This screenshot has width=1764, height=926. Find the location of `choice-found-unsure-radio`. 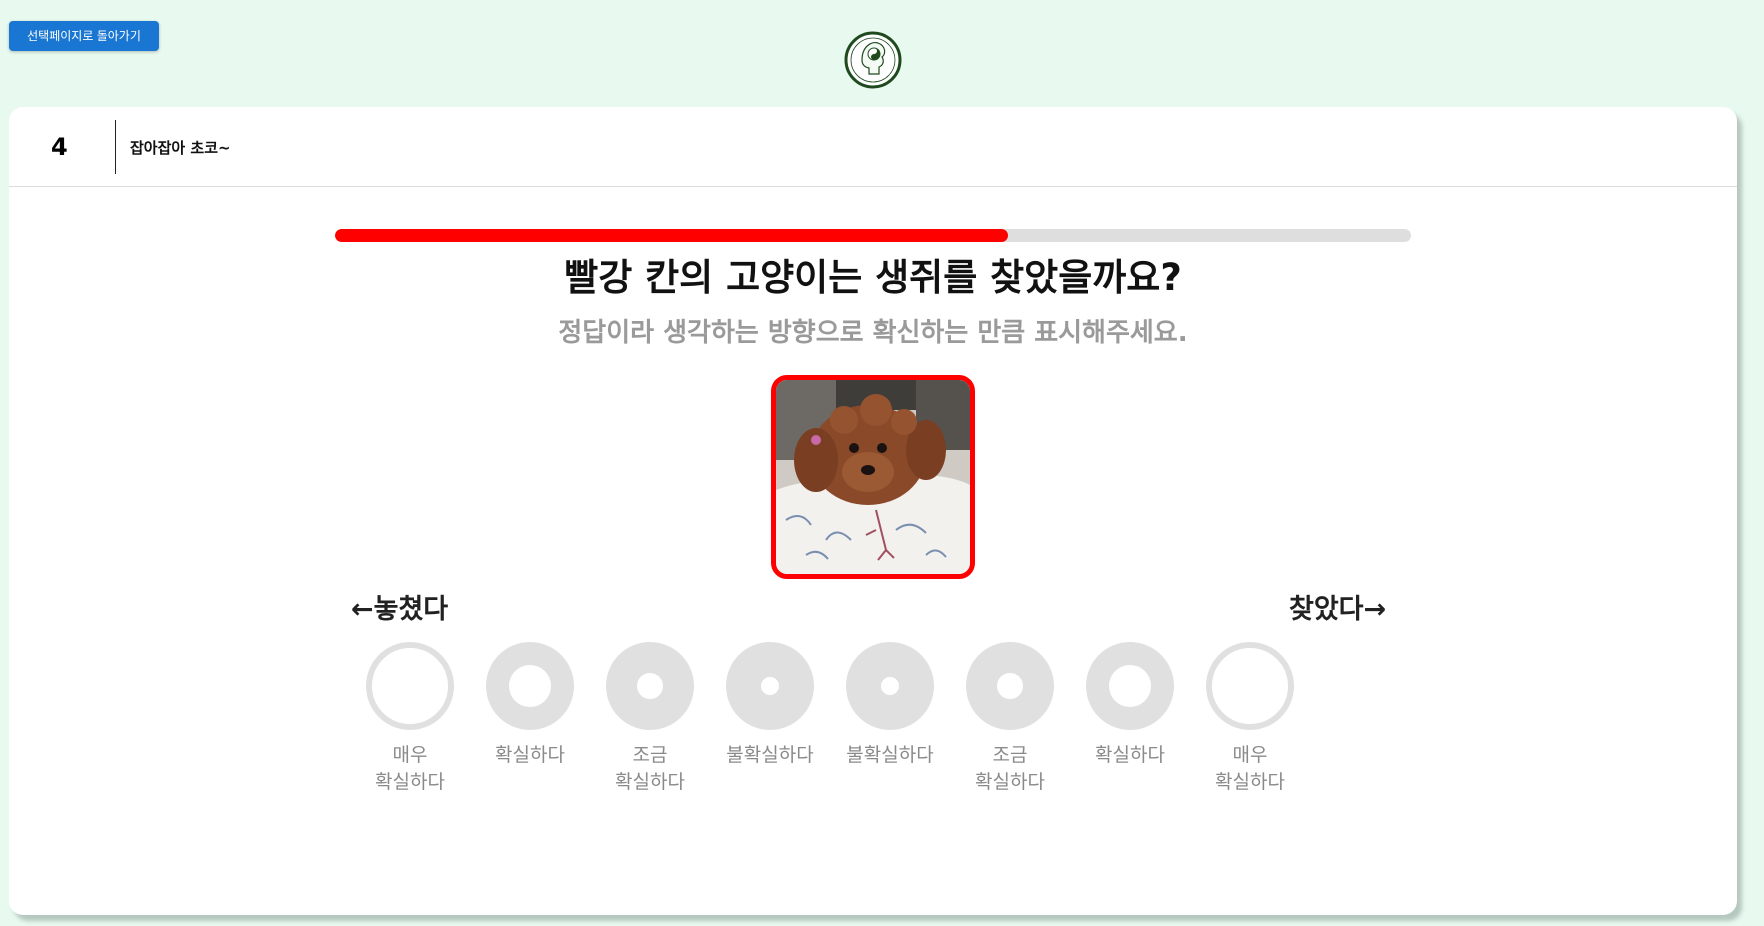

choice-found-unsure-radio is located at coordinates (890, 686).